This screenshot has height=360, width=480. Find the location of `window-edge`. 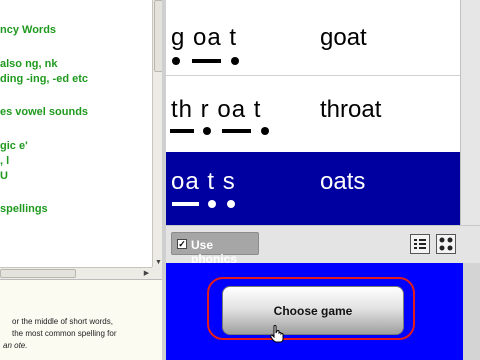

window-edge is located at coordinates (471, 311).